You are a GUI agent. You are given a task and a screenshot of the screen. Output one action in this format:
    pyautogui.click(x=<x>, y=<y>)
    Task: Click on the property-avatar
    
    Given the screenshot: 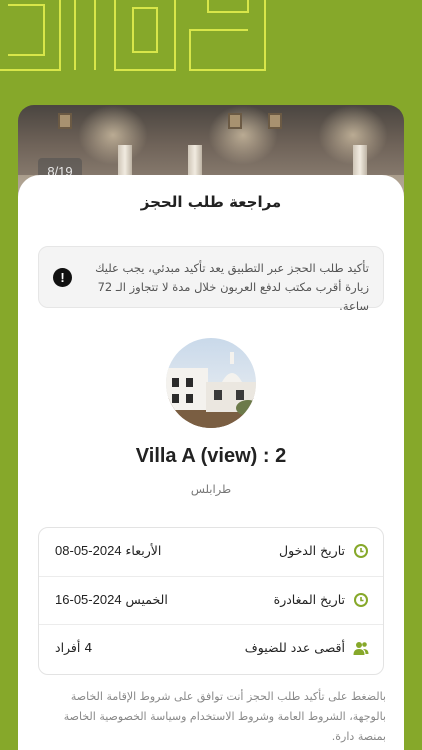 What is the action you would take?
    pyautogui.click(x=211, y=383)
    